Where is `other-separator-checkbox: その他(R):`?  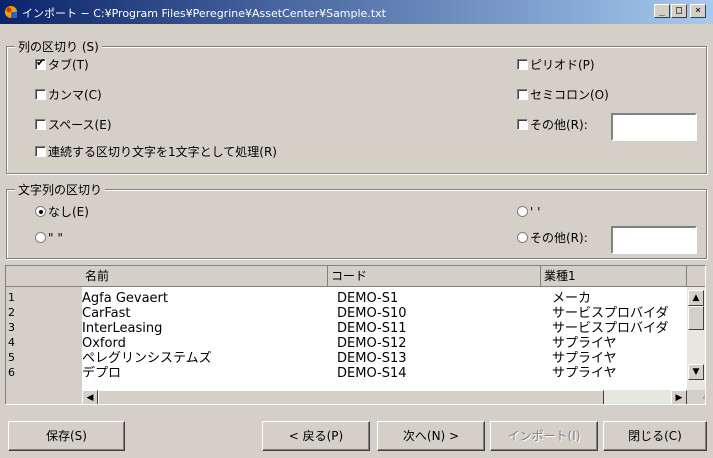
other-separator-checkbox: その他(R): is located at coordinates (552, 125).